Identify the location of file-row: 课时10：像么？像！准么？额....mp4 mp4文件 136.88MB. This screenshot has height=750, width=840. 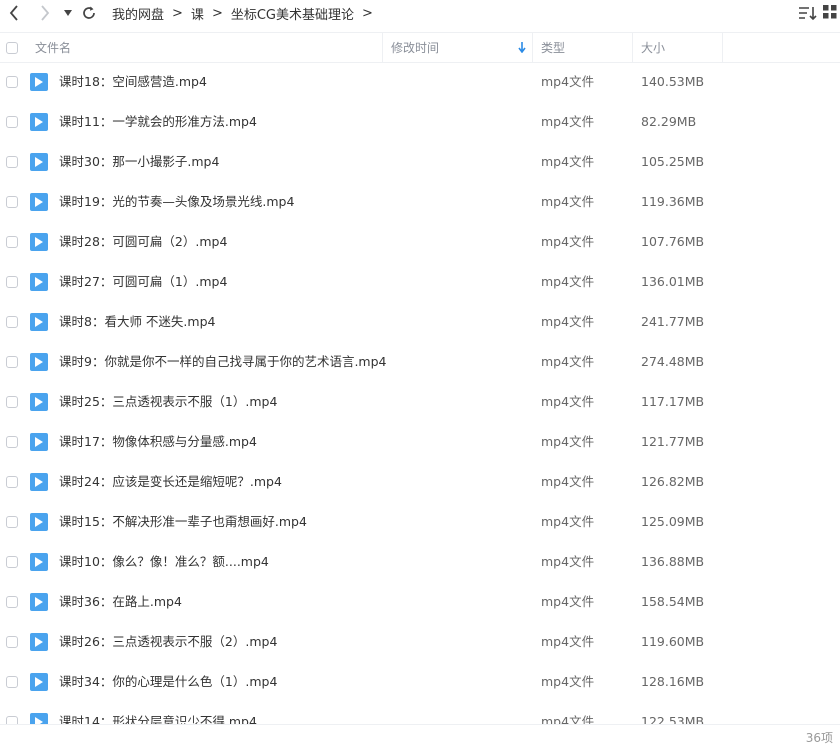
(420, 562).